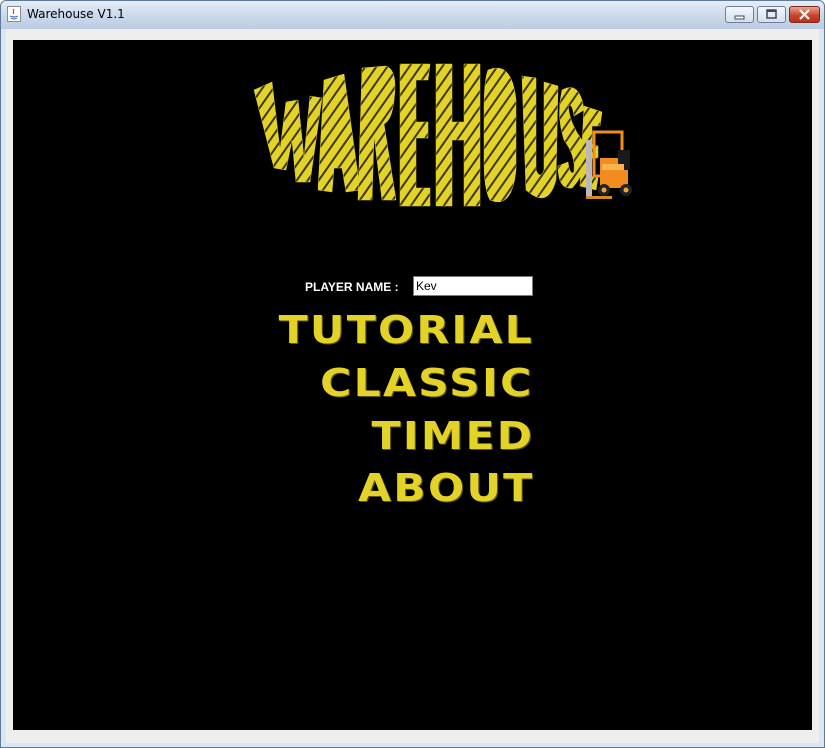 The image size is (825, 748). Describe the element at coordinates (739, 17) in the screenshot. I see `minimize-icon` at that location.